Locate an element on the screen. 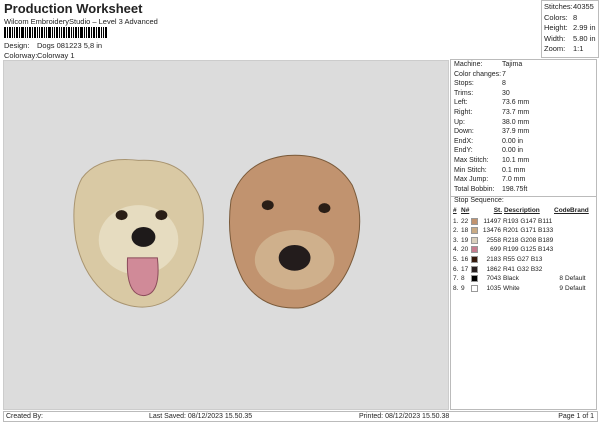 The image size is (600, 424). detail-row: Color changes: 7 is located at coordinates (523, 76).